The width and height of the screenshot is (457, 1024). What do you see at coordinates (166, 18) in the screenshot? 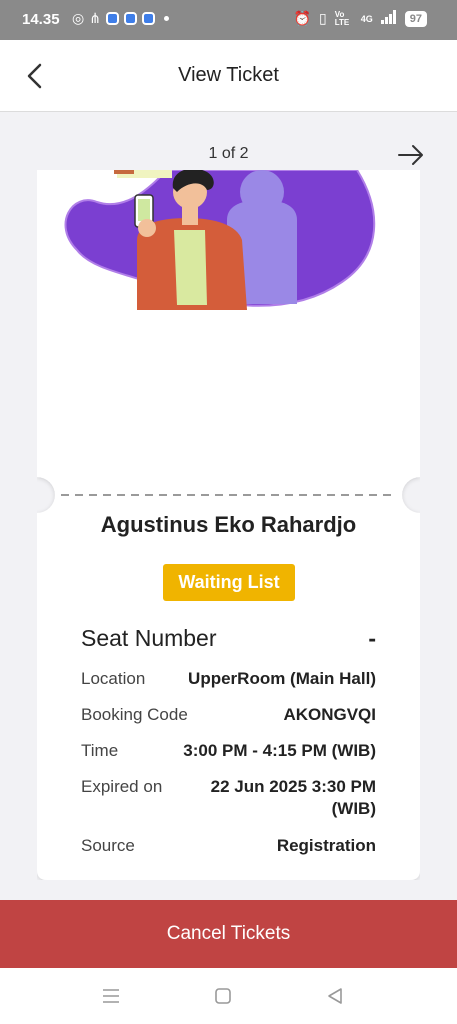
I see `more-notifications-icon` at bounding box center [166, 18].